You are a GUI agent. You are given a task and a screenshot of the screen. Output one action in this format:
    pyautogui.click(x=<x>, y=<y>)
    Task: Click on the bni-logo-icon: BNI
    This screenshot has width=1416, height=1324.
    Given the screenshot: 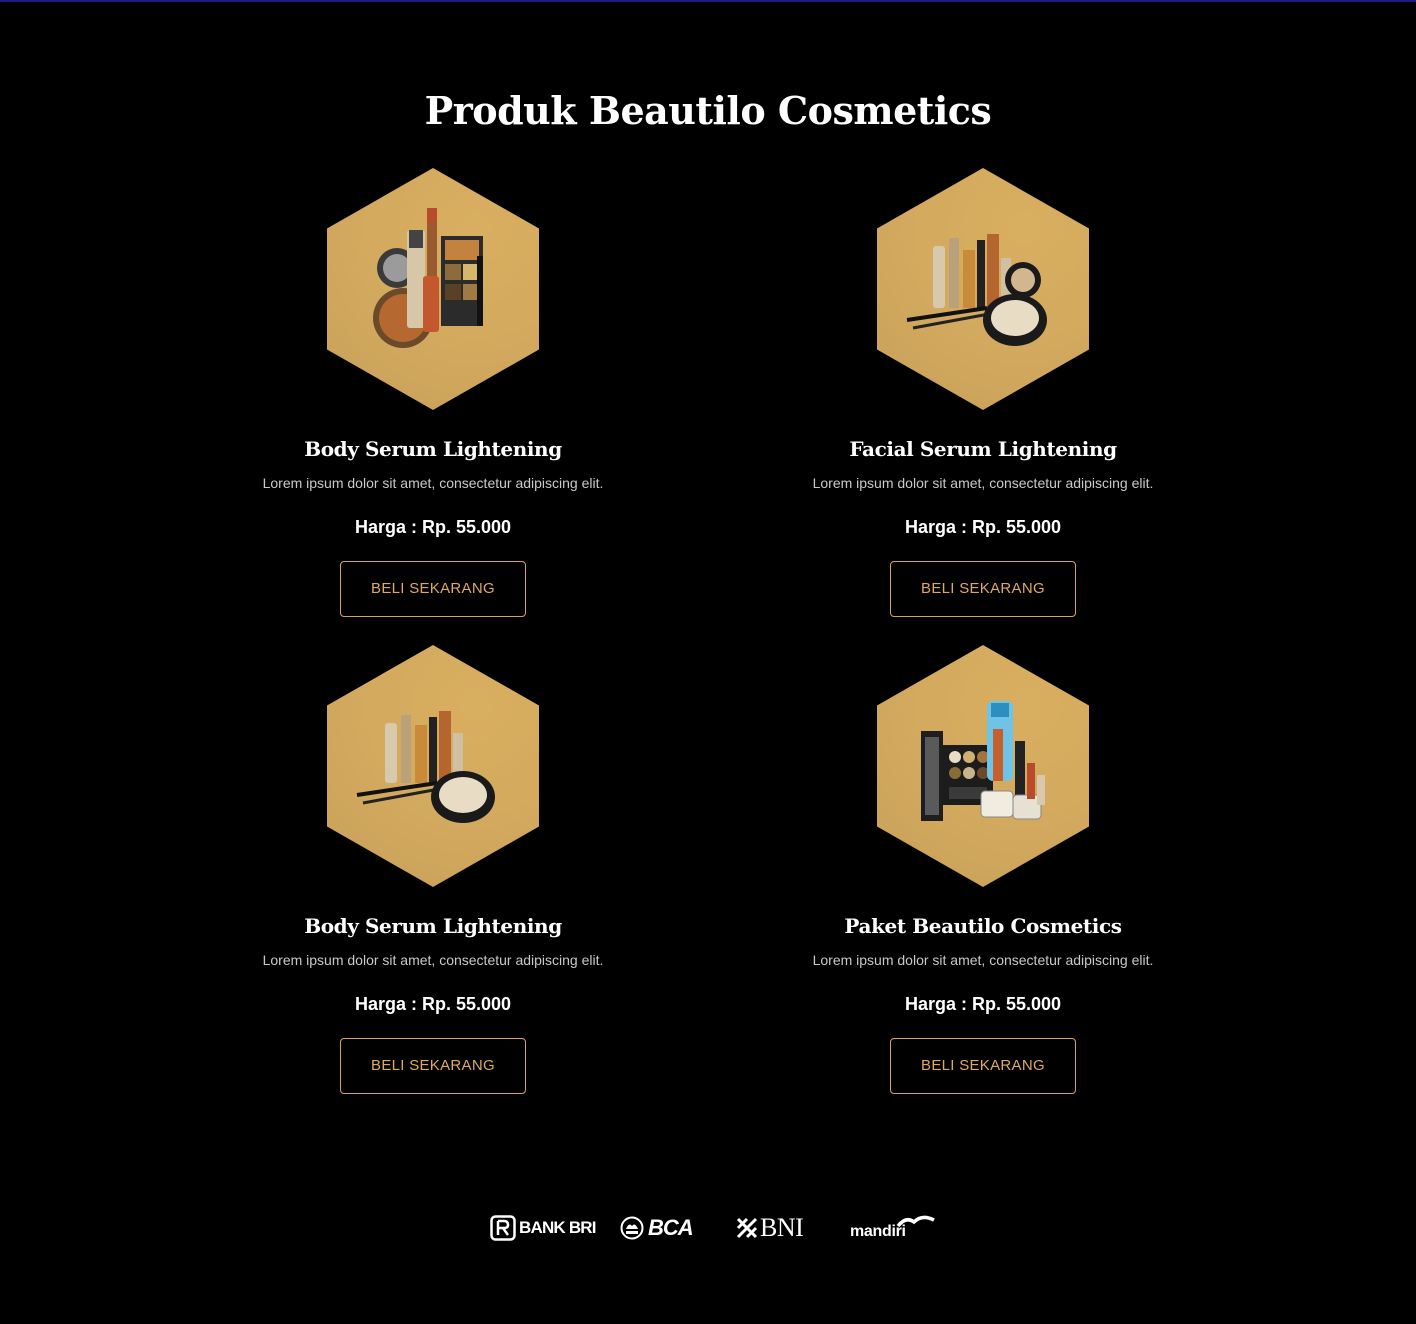 What is the action you would take?
    pyautogui.click(x=770, y=1228)
    